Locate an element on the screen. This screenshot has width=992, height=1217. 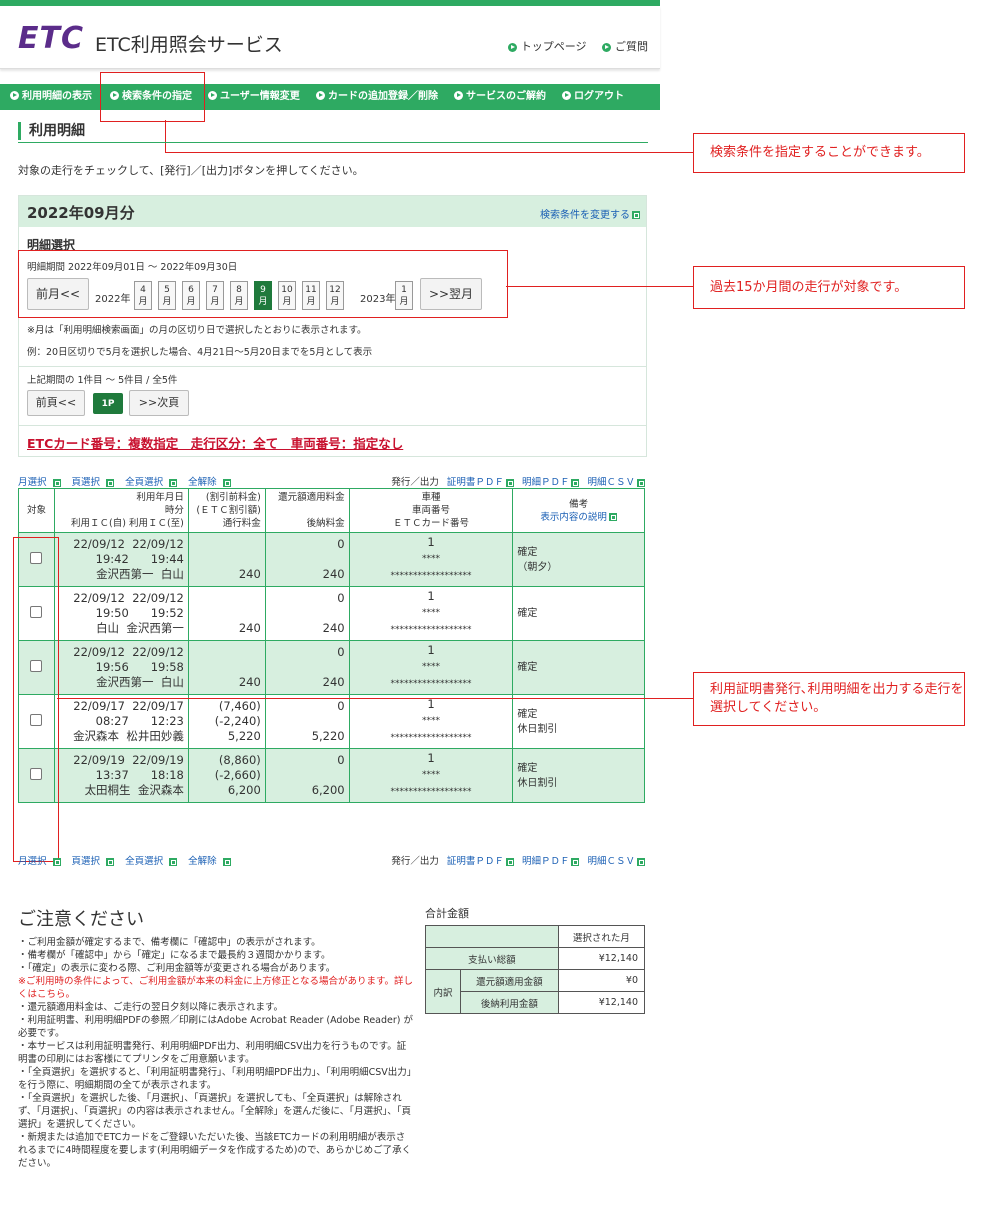
date-ic-cell: 22/09/19 22/09/19 13:37 18:18 太田桐生 金沢森本 is located at coordinates (121, 775).